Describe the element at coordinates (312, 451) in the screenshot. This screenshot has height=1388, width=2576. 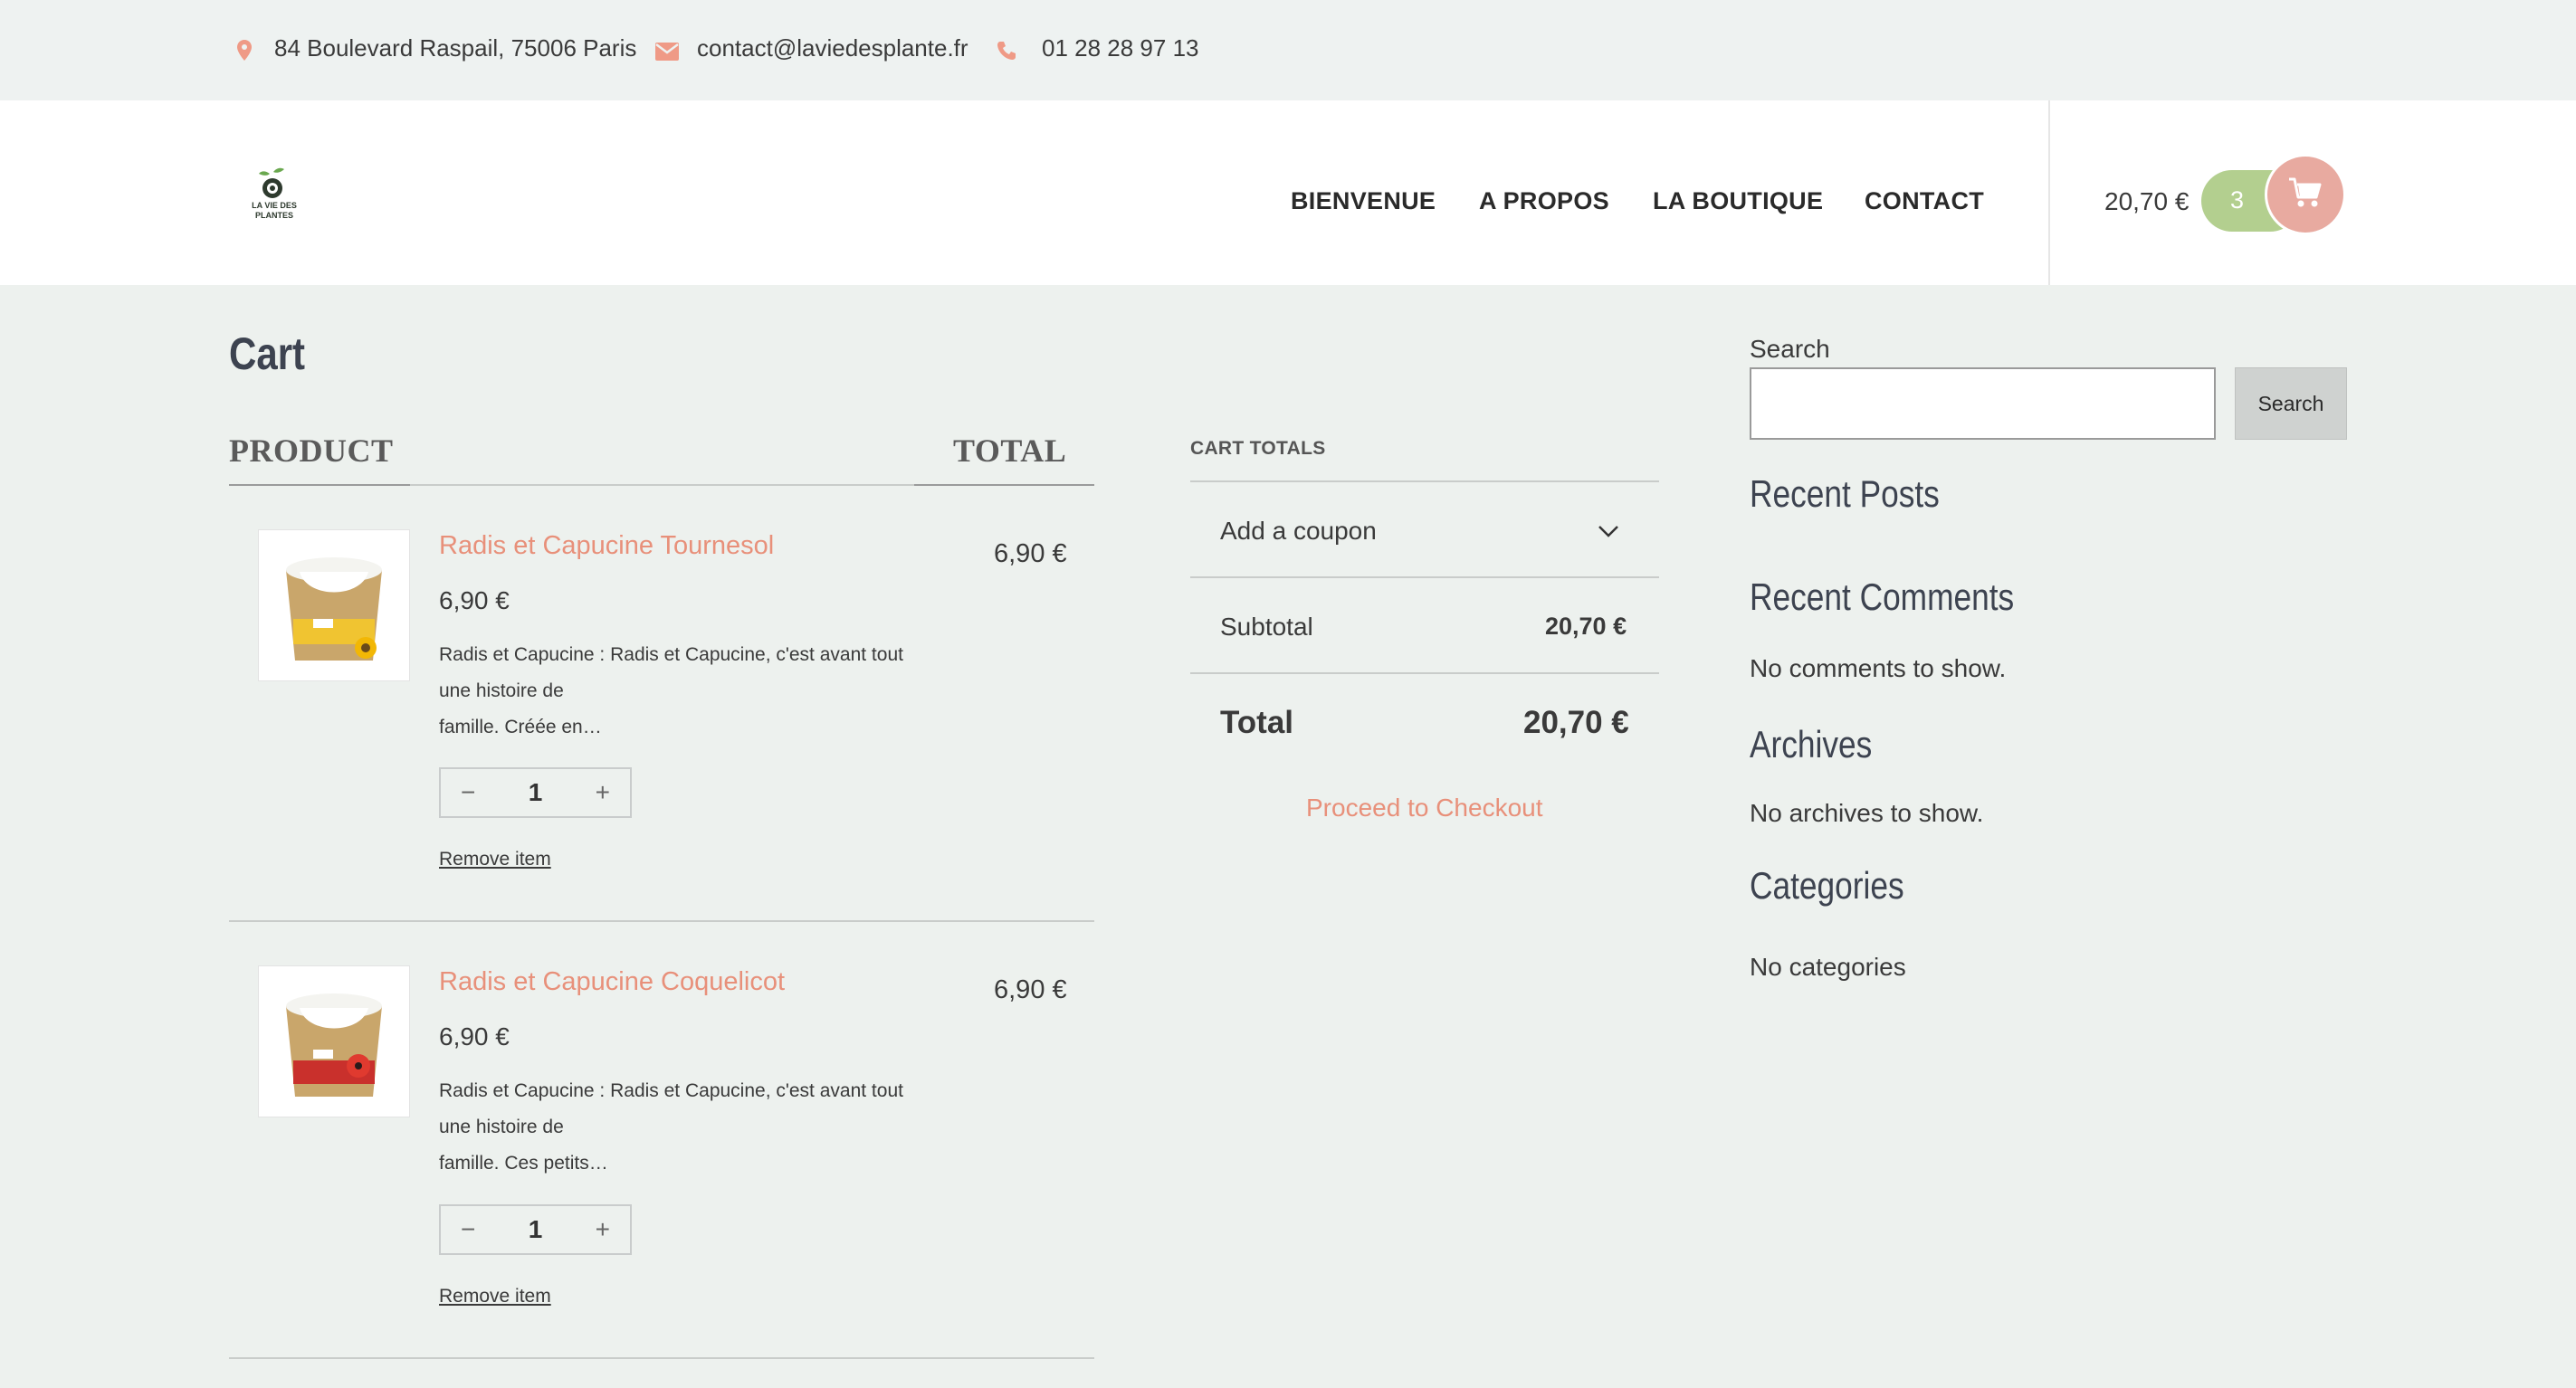
I see `column-header-product: PRODUCT` at that location.